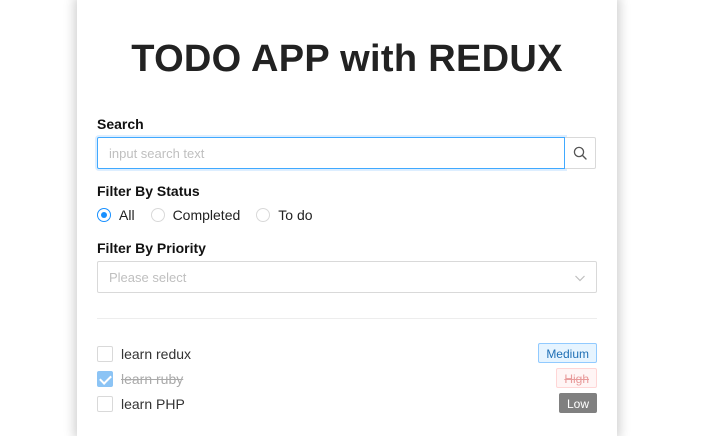  I want to click on status-radio-group: All Completed To do, so click(213, 215).